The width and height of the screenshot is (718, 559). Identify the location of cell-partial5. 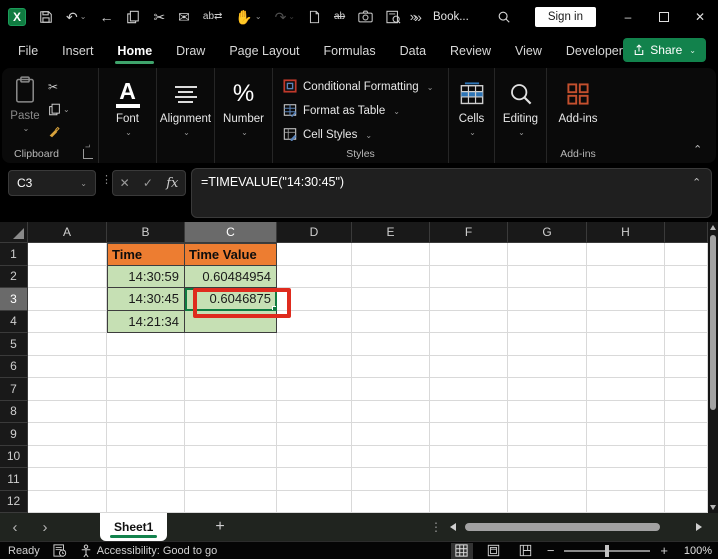
(686, 344).